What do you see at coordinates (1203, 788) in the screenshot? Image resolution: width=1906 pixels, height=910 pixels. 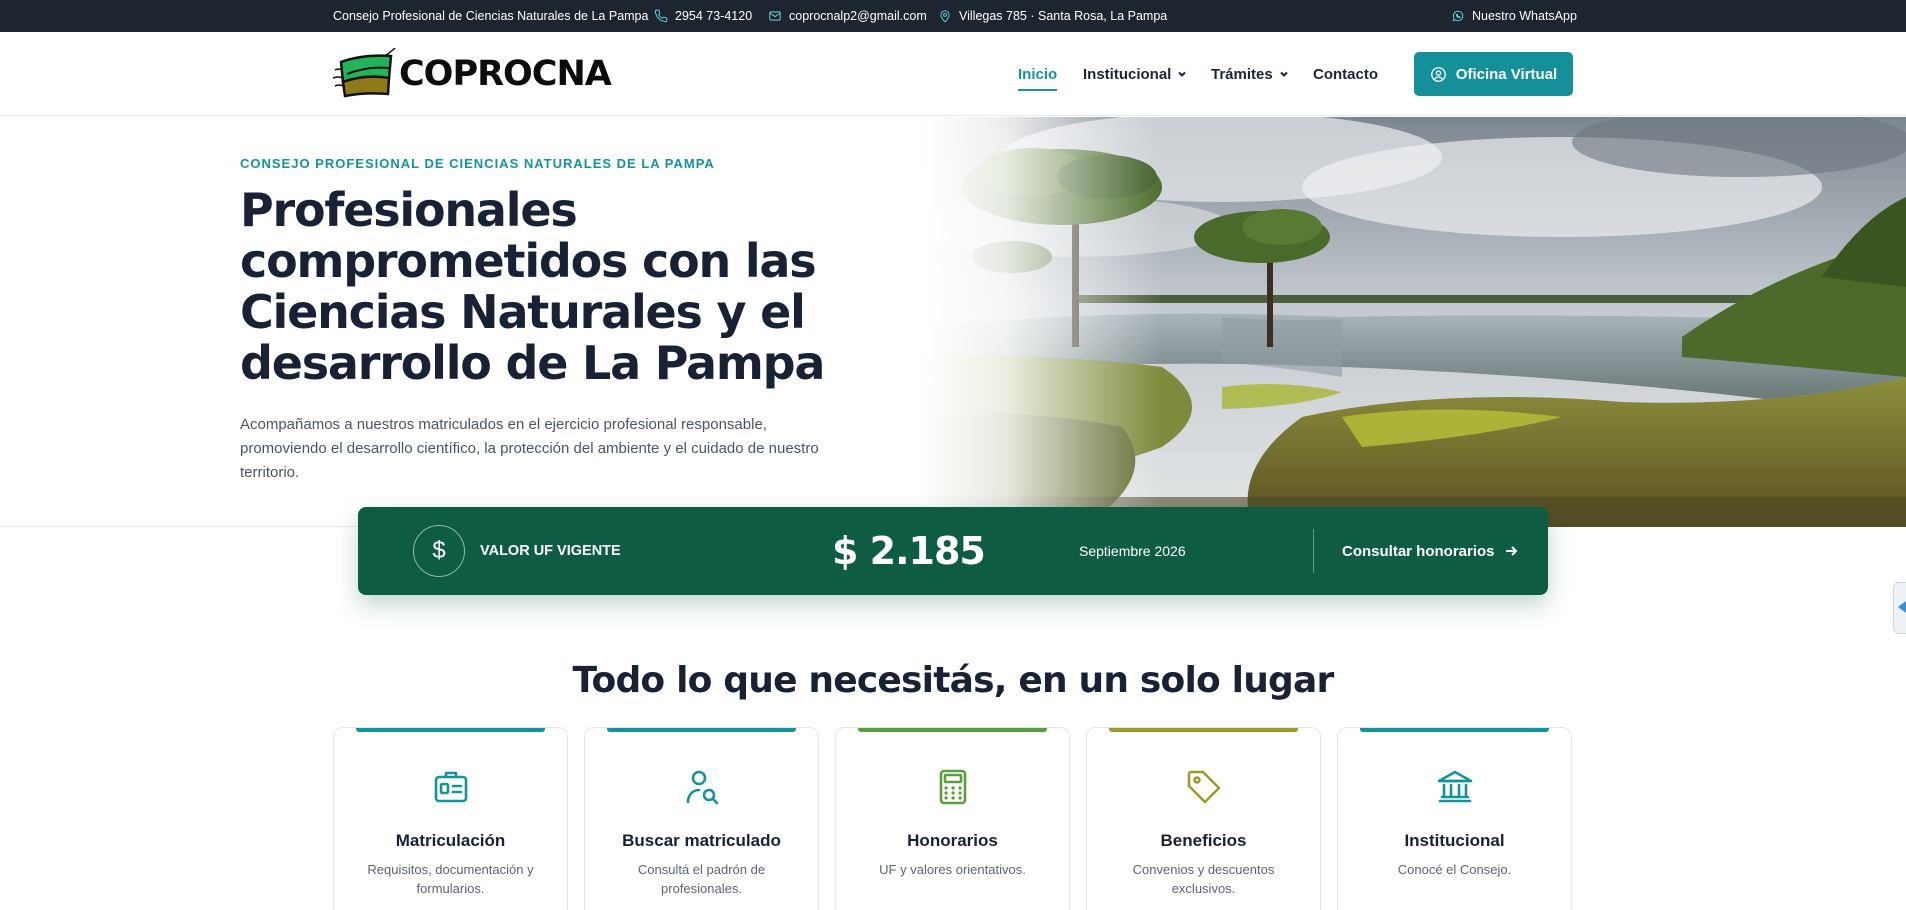 I see `tag-icon` at bounding box center [1203, 788].